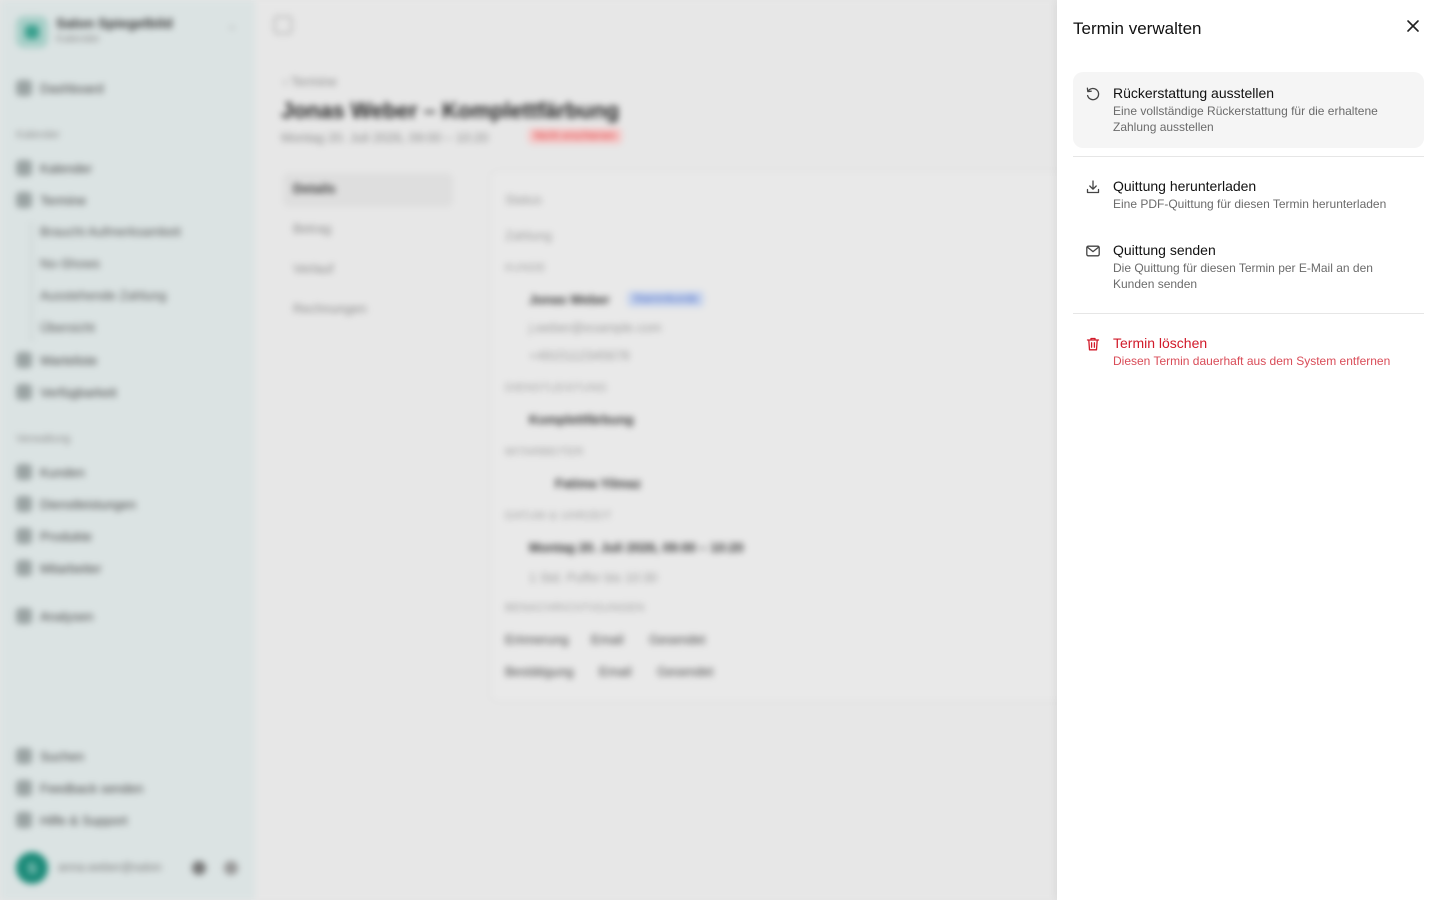 The width and height of the screenshot is (1440, 900). I want to click on analytics-icon, so click(24, 616).